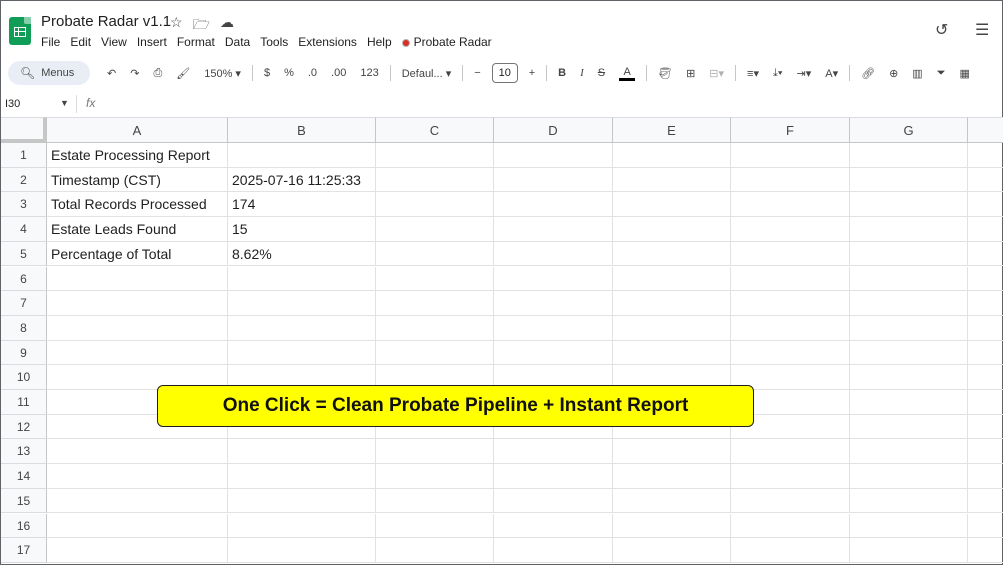 The height and width of the screenshot is (567, 1005). What do you see at coordinates (157, 73) in the screenshot?
I see `print-icon: ⎙` at bounding box center [157, 73].